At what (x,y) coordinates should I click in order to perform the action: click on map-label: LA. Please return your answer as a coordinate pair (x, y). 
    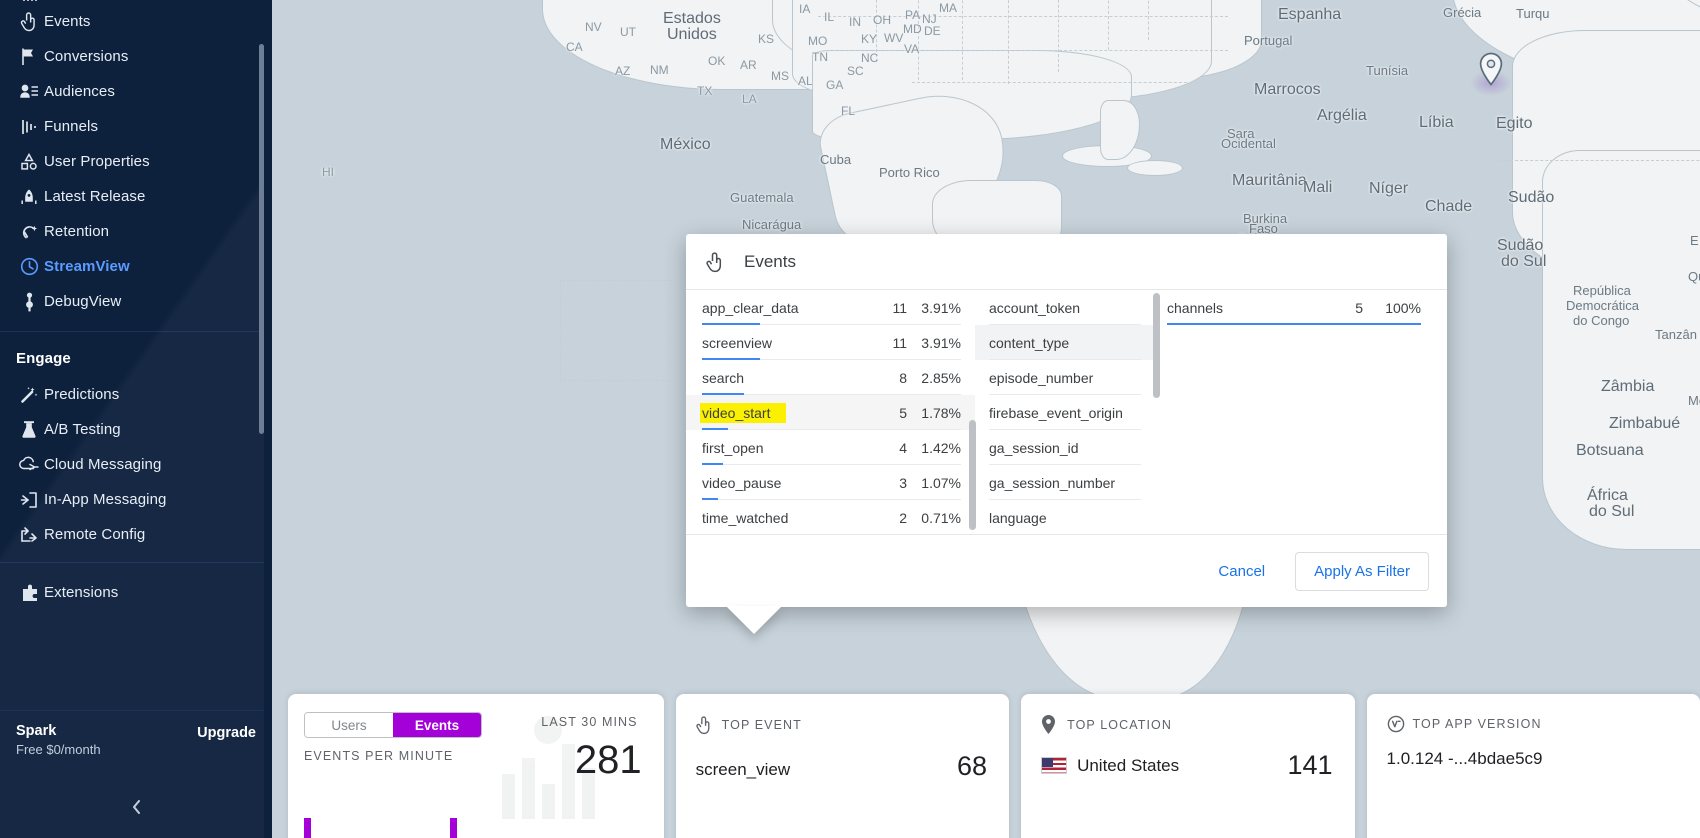
    Looking at the image, I should click on (749, 99).